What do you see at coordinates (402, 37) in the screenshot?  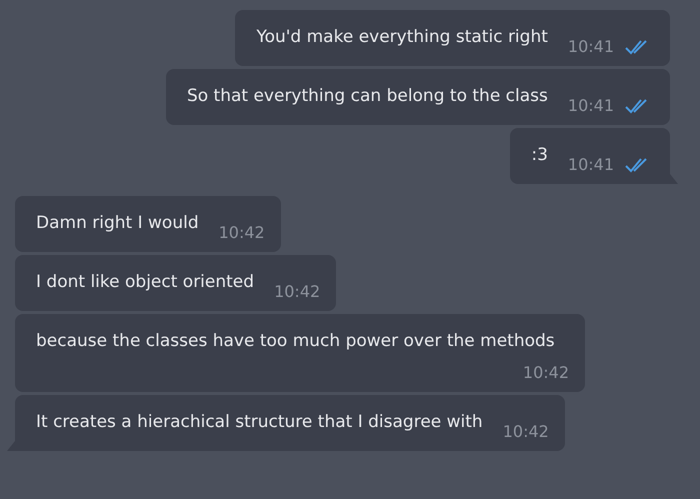 I see `message-text: You'd make everything static right` at bounding box center [402, 37].